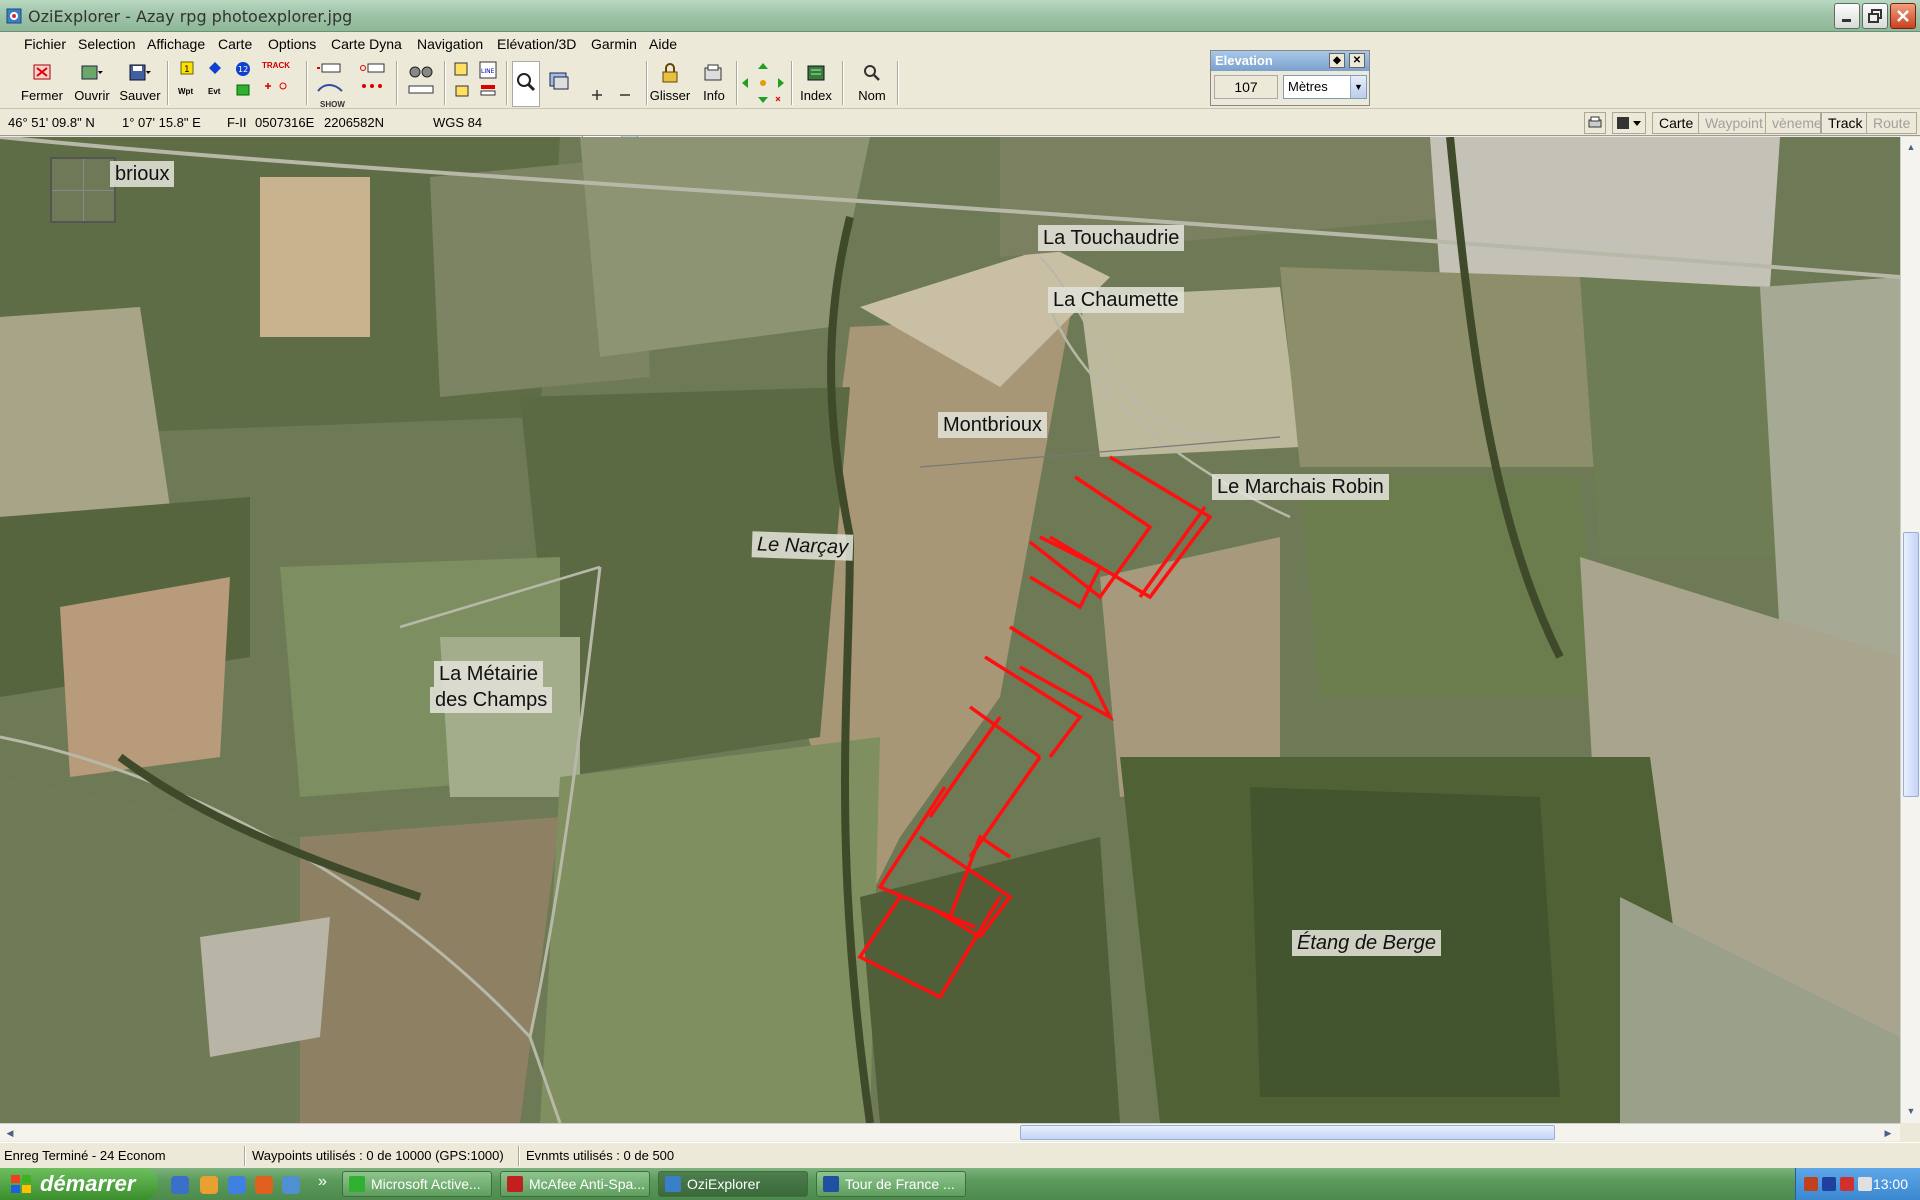  Describe the element at coordinates (1847, 16) in the screenshot. I see `minimize-button` at that location.